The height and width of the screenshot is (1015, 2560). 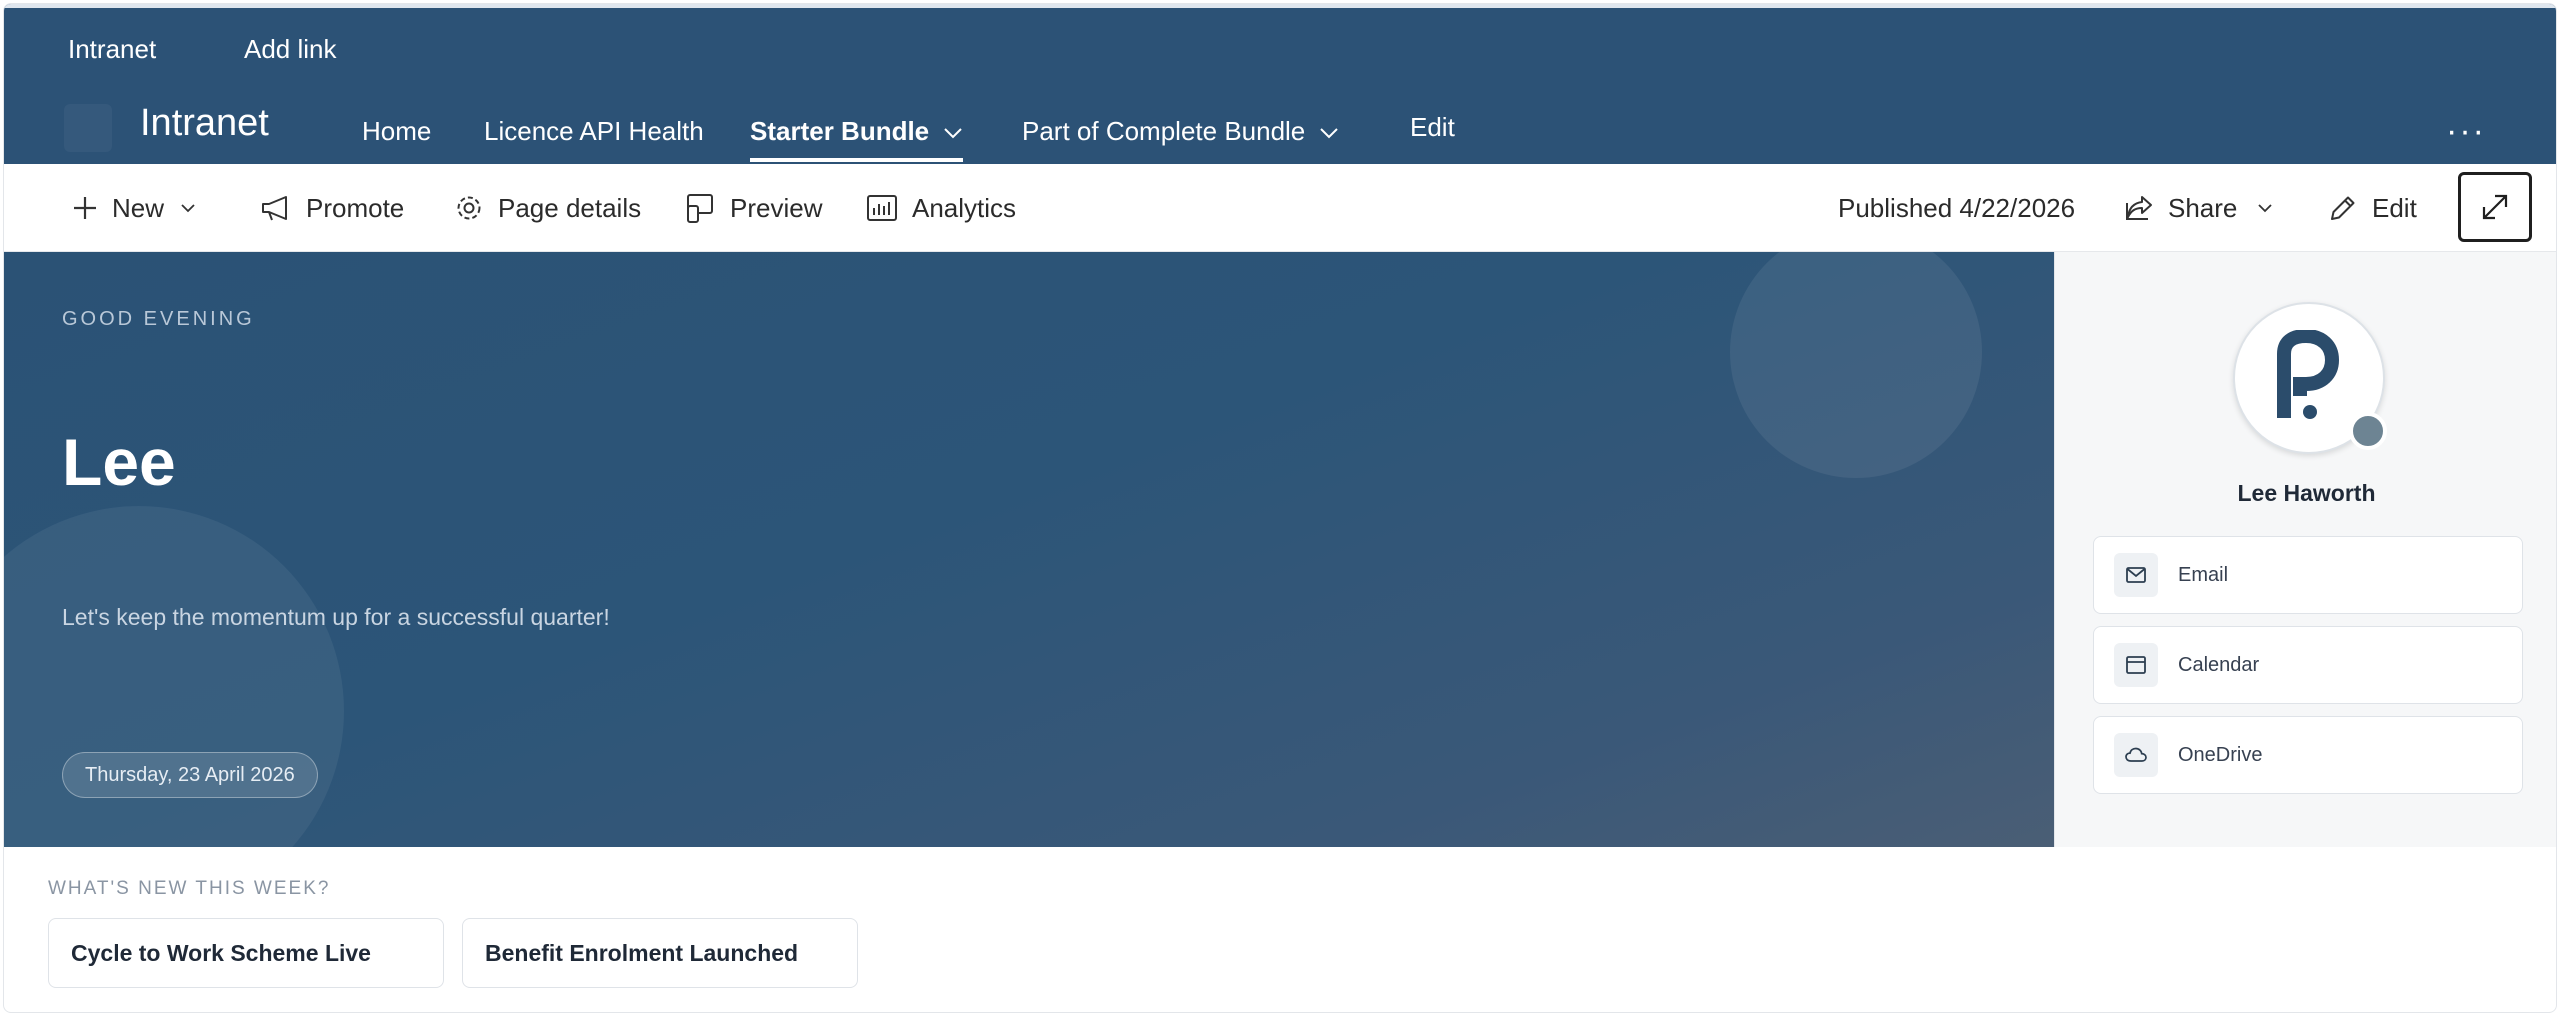 I want to click on nav-item-home: Home, so click(x=396, y=139).